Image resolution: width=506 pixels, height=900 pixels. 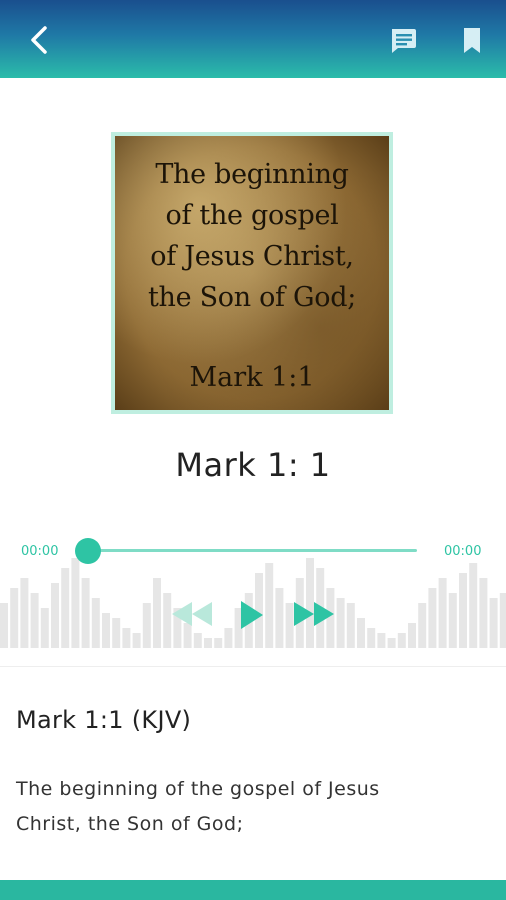 I want to click on bookmark-icon, so click(x=472, y=40).